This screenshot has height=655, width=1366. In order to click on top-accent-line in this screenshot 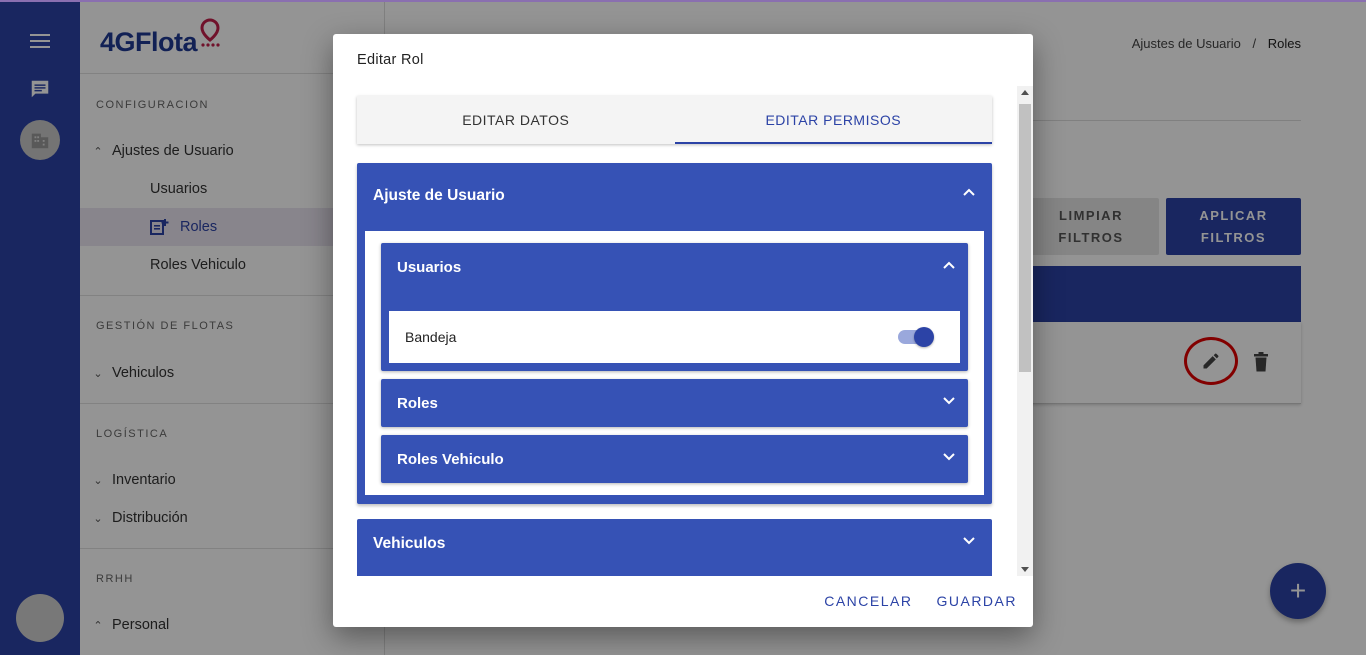, I will do `click(683, 1)`.